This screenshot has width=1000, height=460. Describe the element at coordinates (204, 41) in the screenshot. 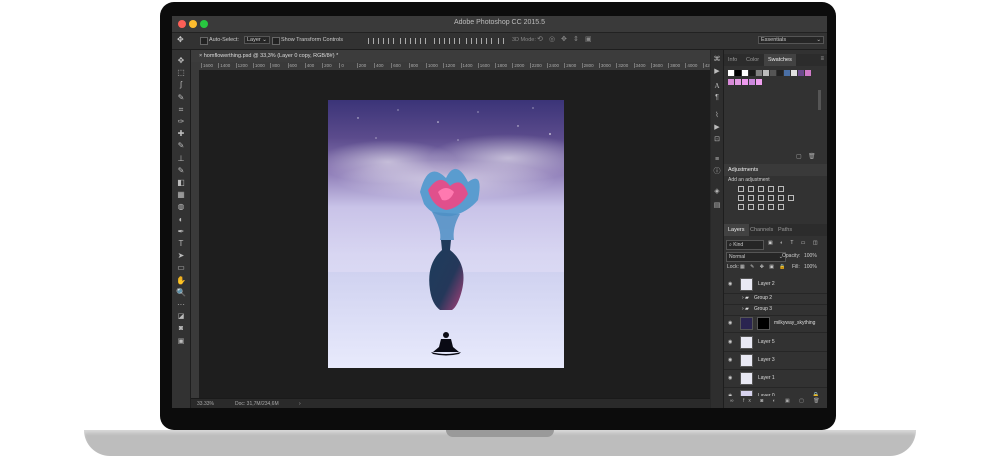

I see `auto-select-checkbox` at that location.